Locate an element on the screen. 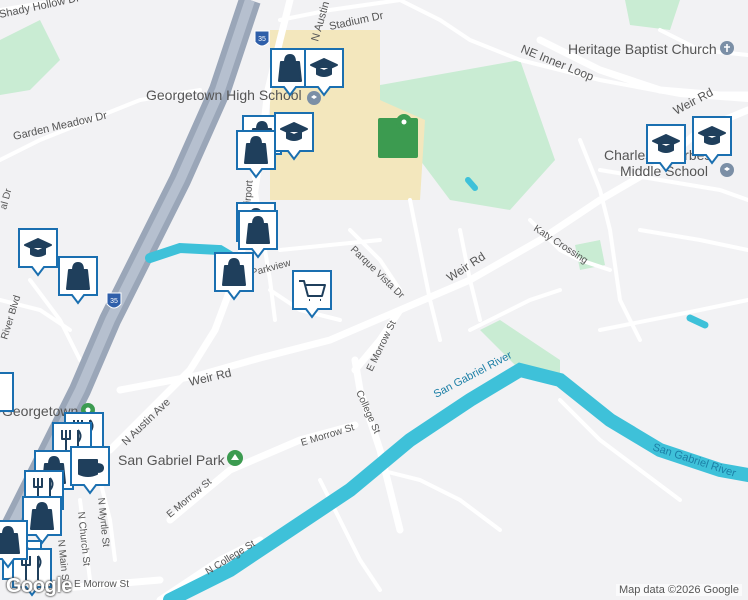  park-area-top-right is located at coordinates (652, 15).